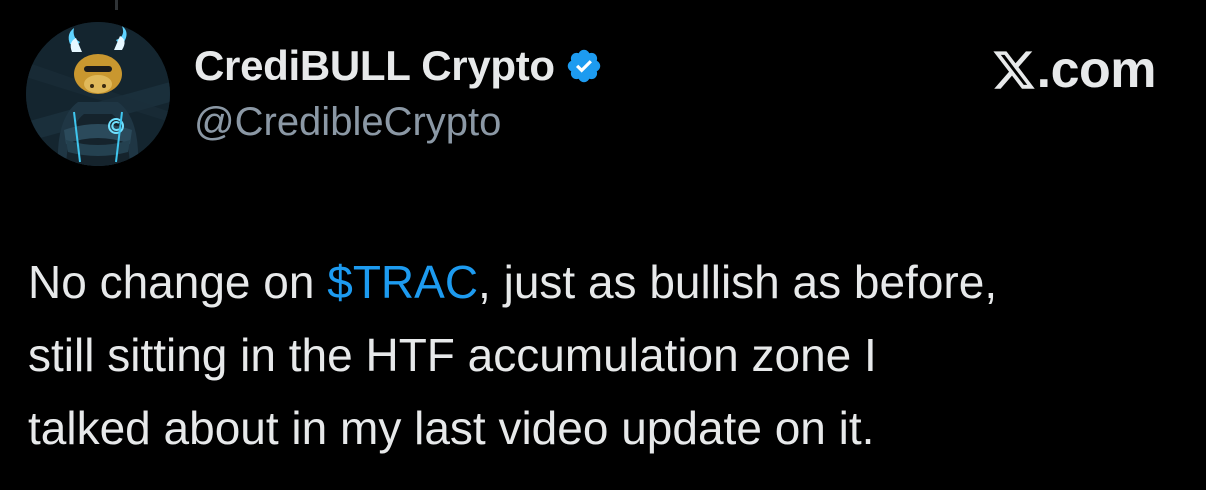  What do you see at coordinates (374, 66) in the screenshot?
I see `author-display-name: CrediBULL Crypto` at bounding box center [374, 66].